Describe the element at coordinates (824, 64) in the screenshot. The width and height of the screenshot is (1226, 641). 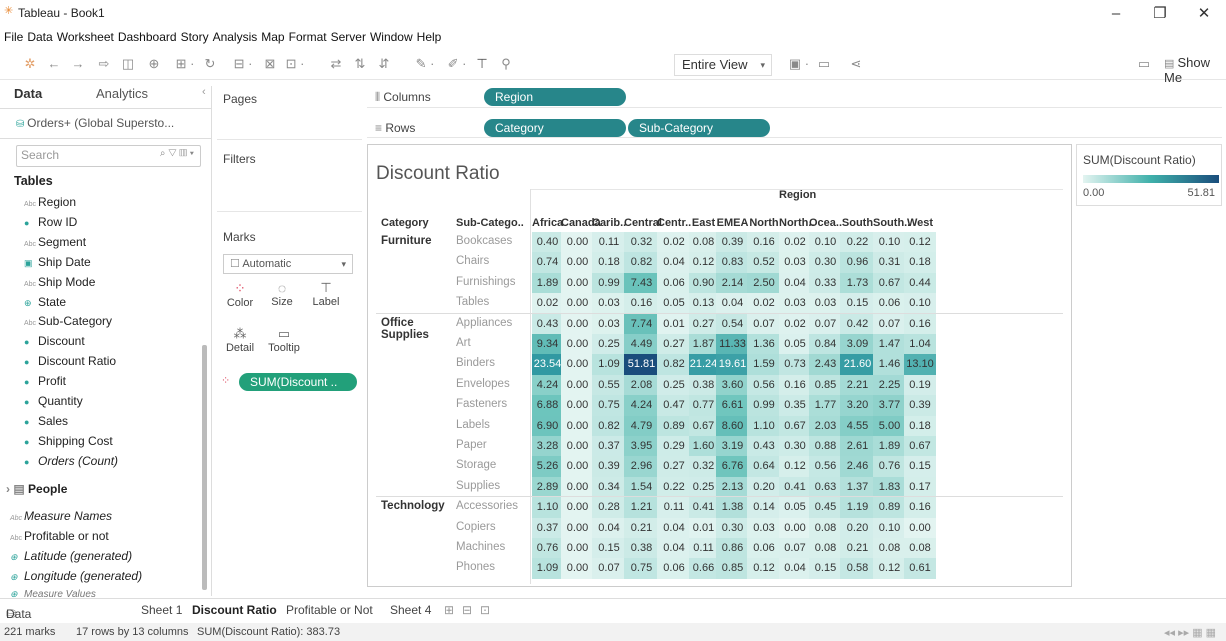
I see `presentation-icon: ▭` at that location.